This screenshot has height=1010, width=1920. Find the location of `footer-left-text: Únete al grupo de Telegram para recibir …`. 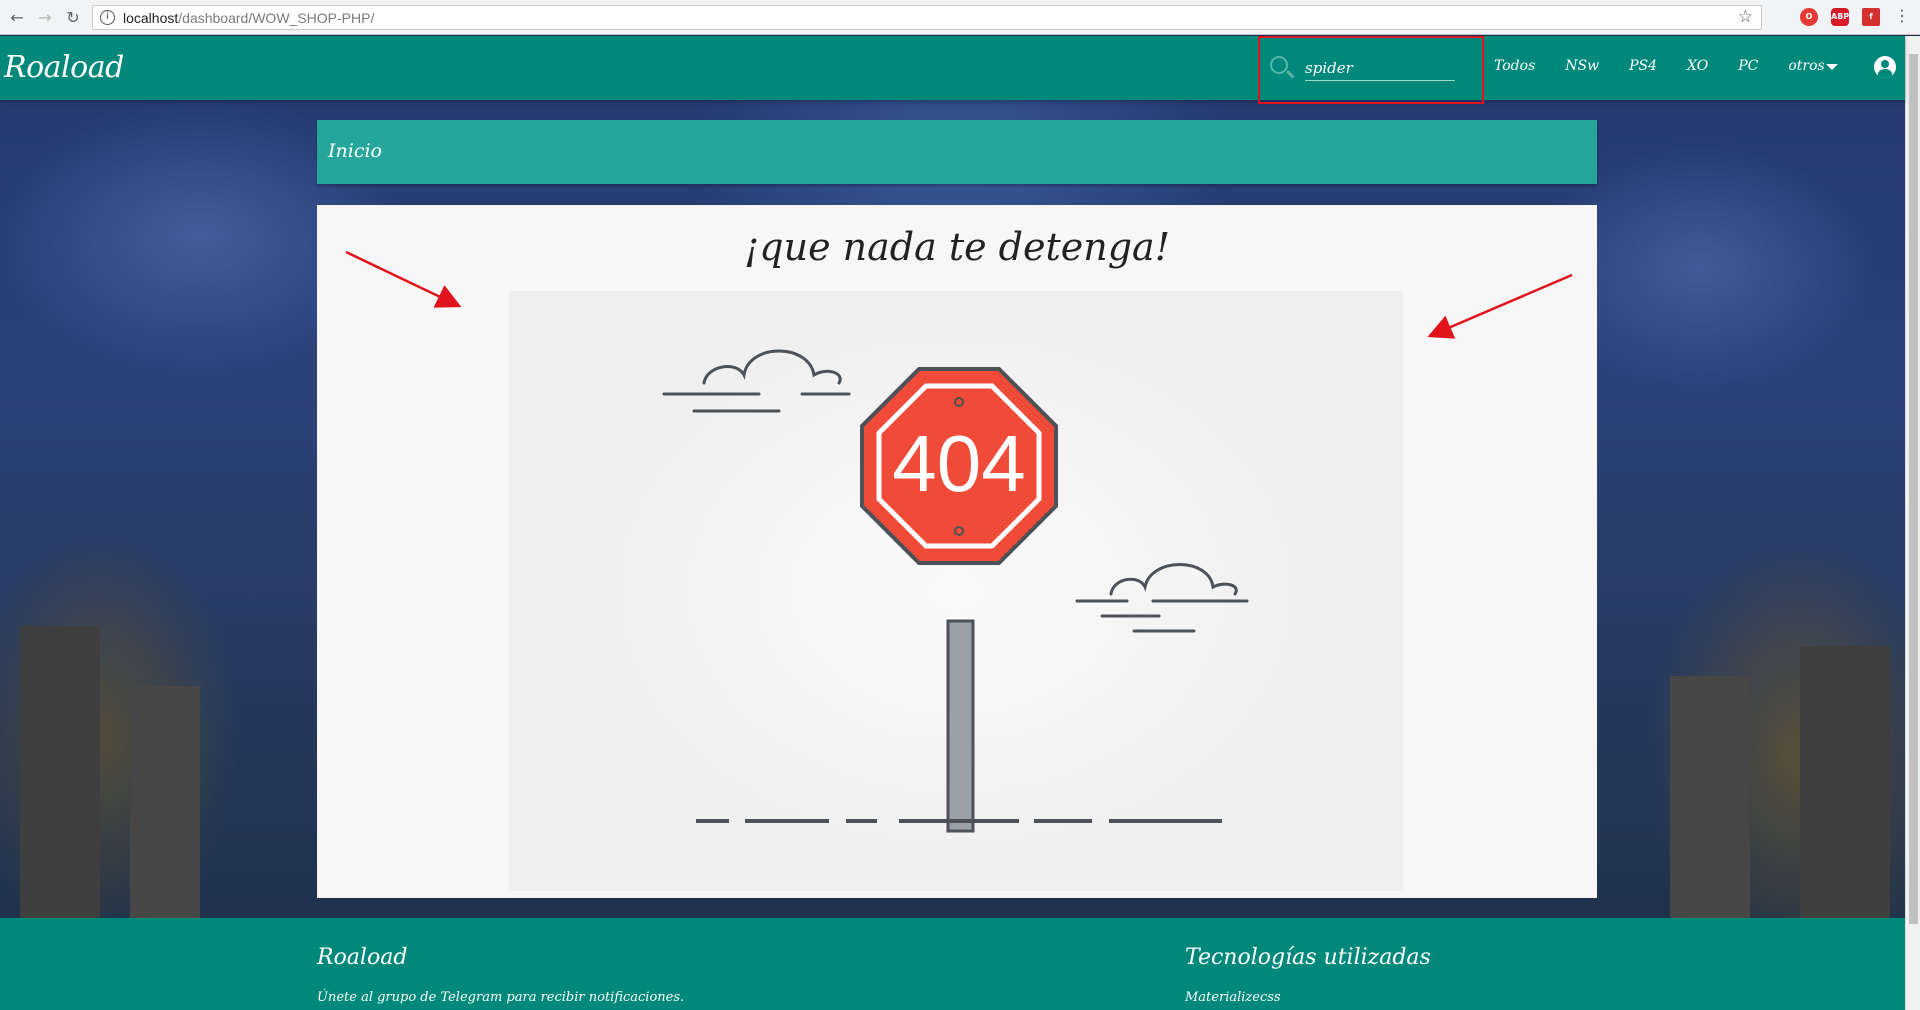

footer-left-text: Únete al grupo de Telegram para recibir … is located at coordinates (501, 997).